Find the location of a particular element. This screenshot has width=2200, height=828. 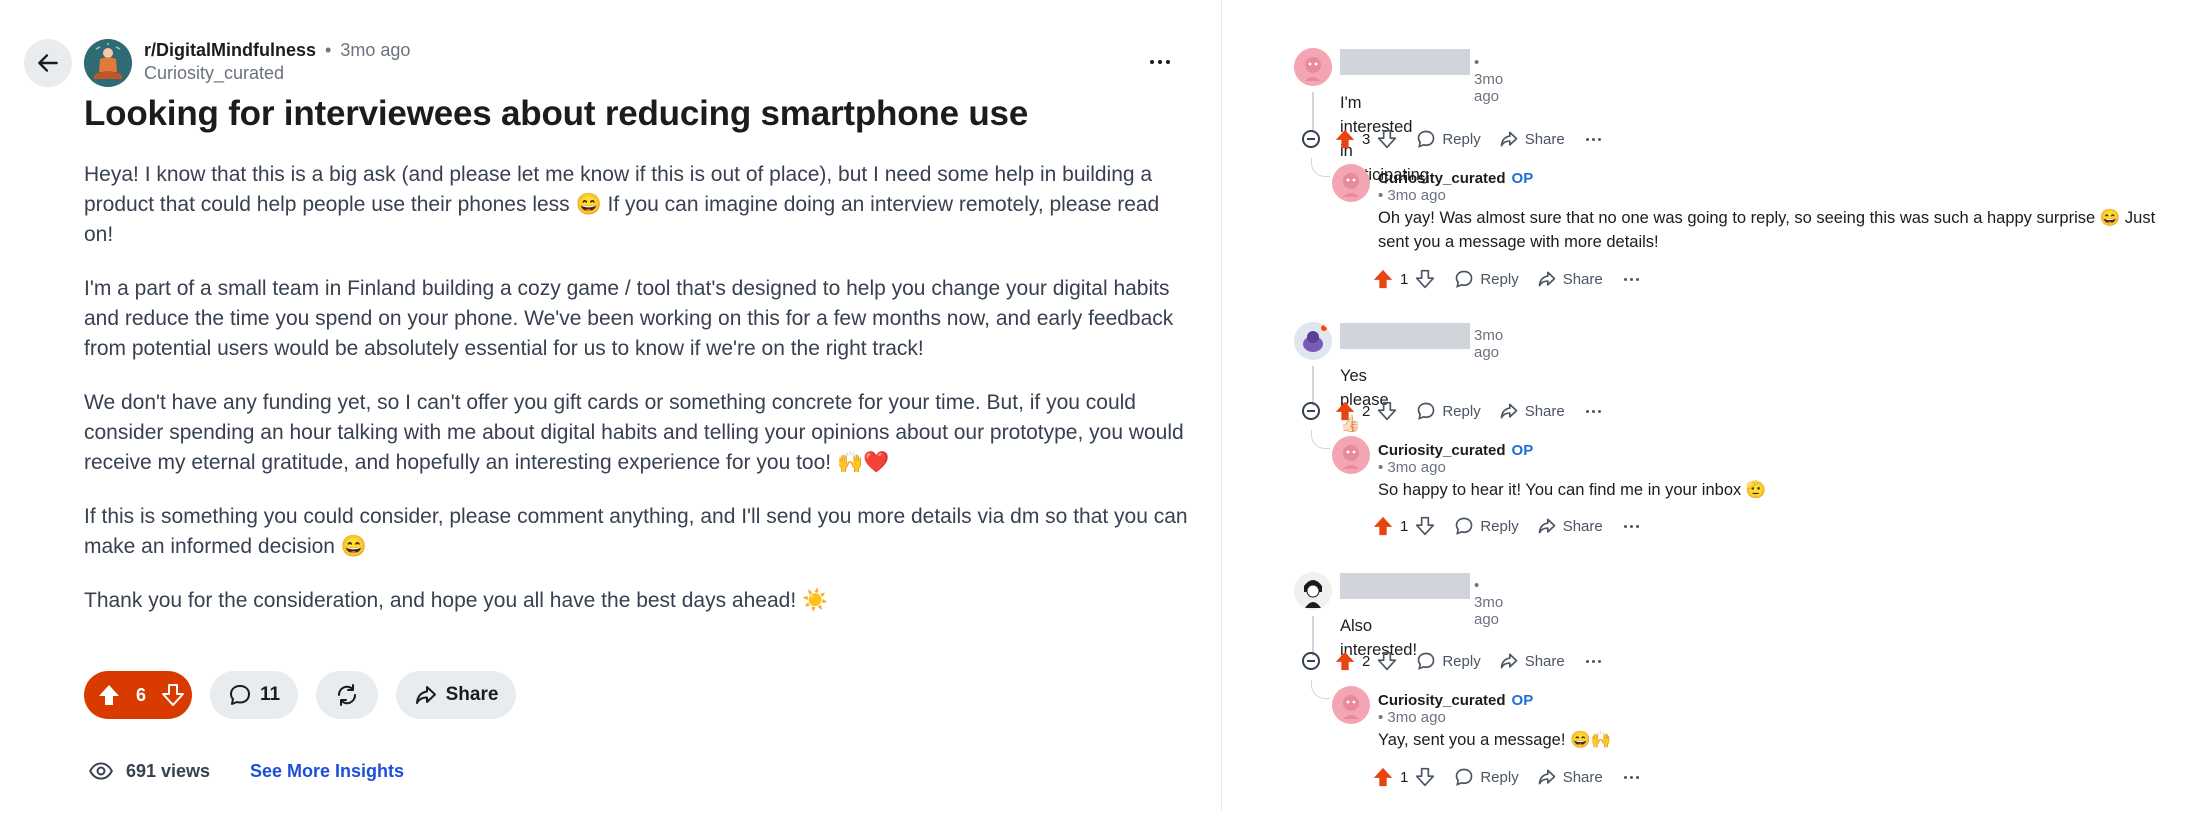

op-badge: OP is located at coordinates (1522, 450).